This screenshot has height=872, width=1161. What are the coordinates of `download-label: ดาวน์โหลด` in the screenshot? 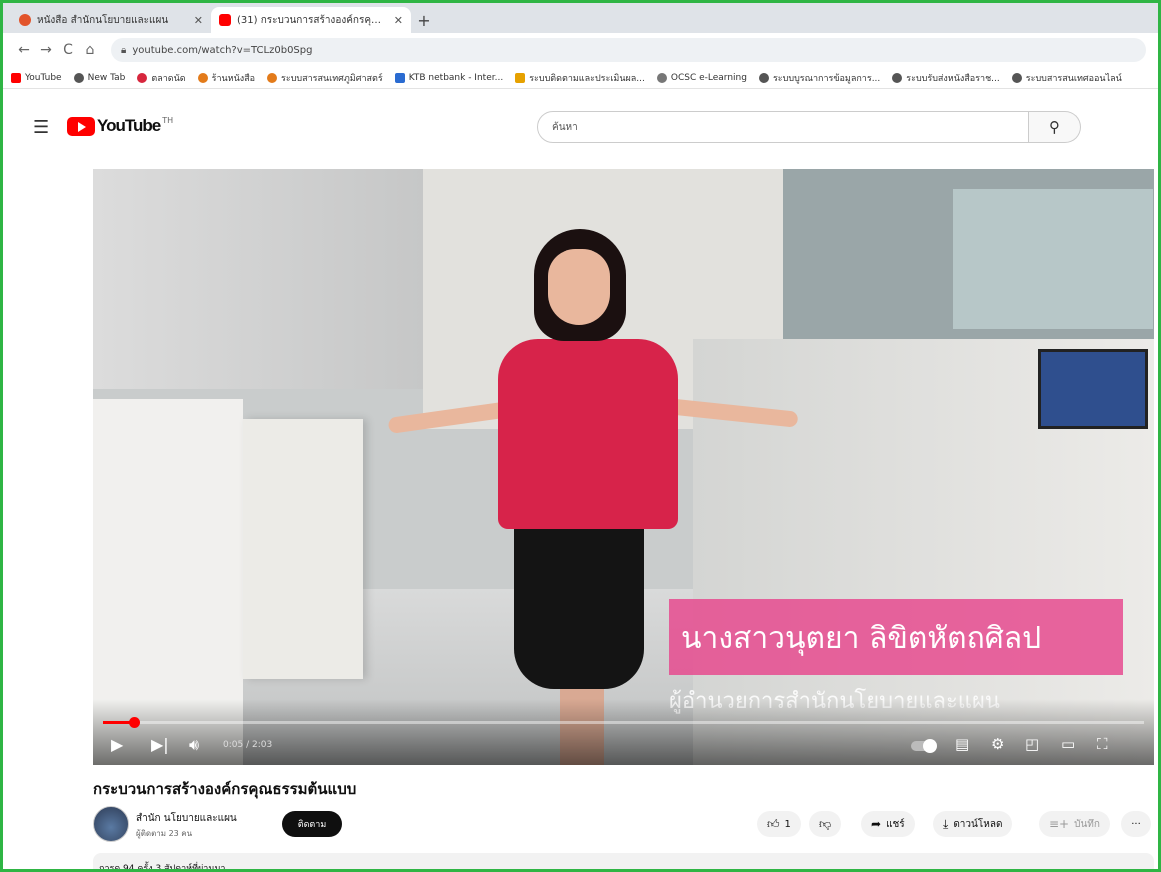 It's located at (978, 824).